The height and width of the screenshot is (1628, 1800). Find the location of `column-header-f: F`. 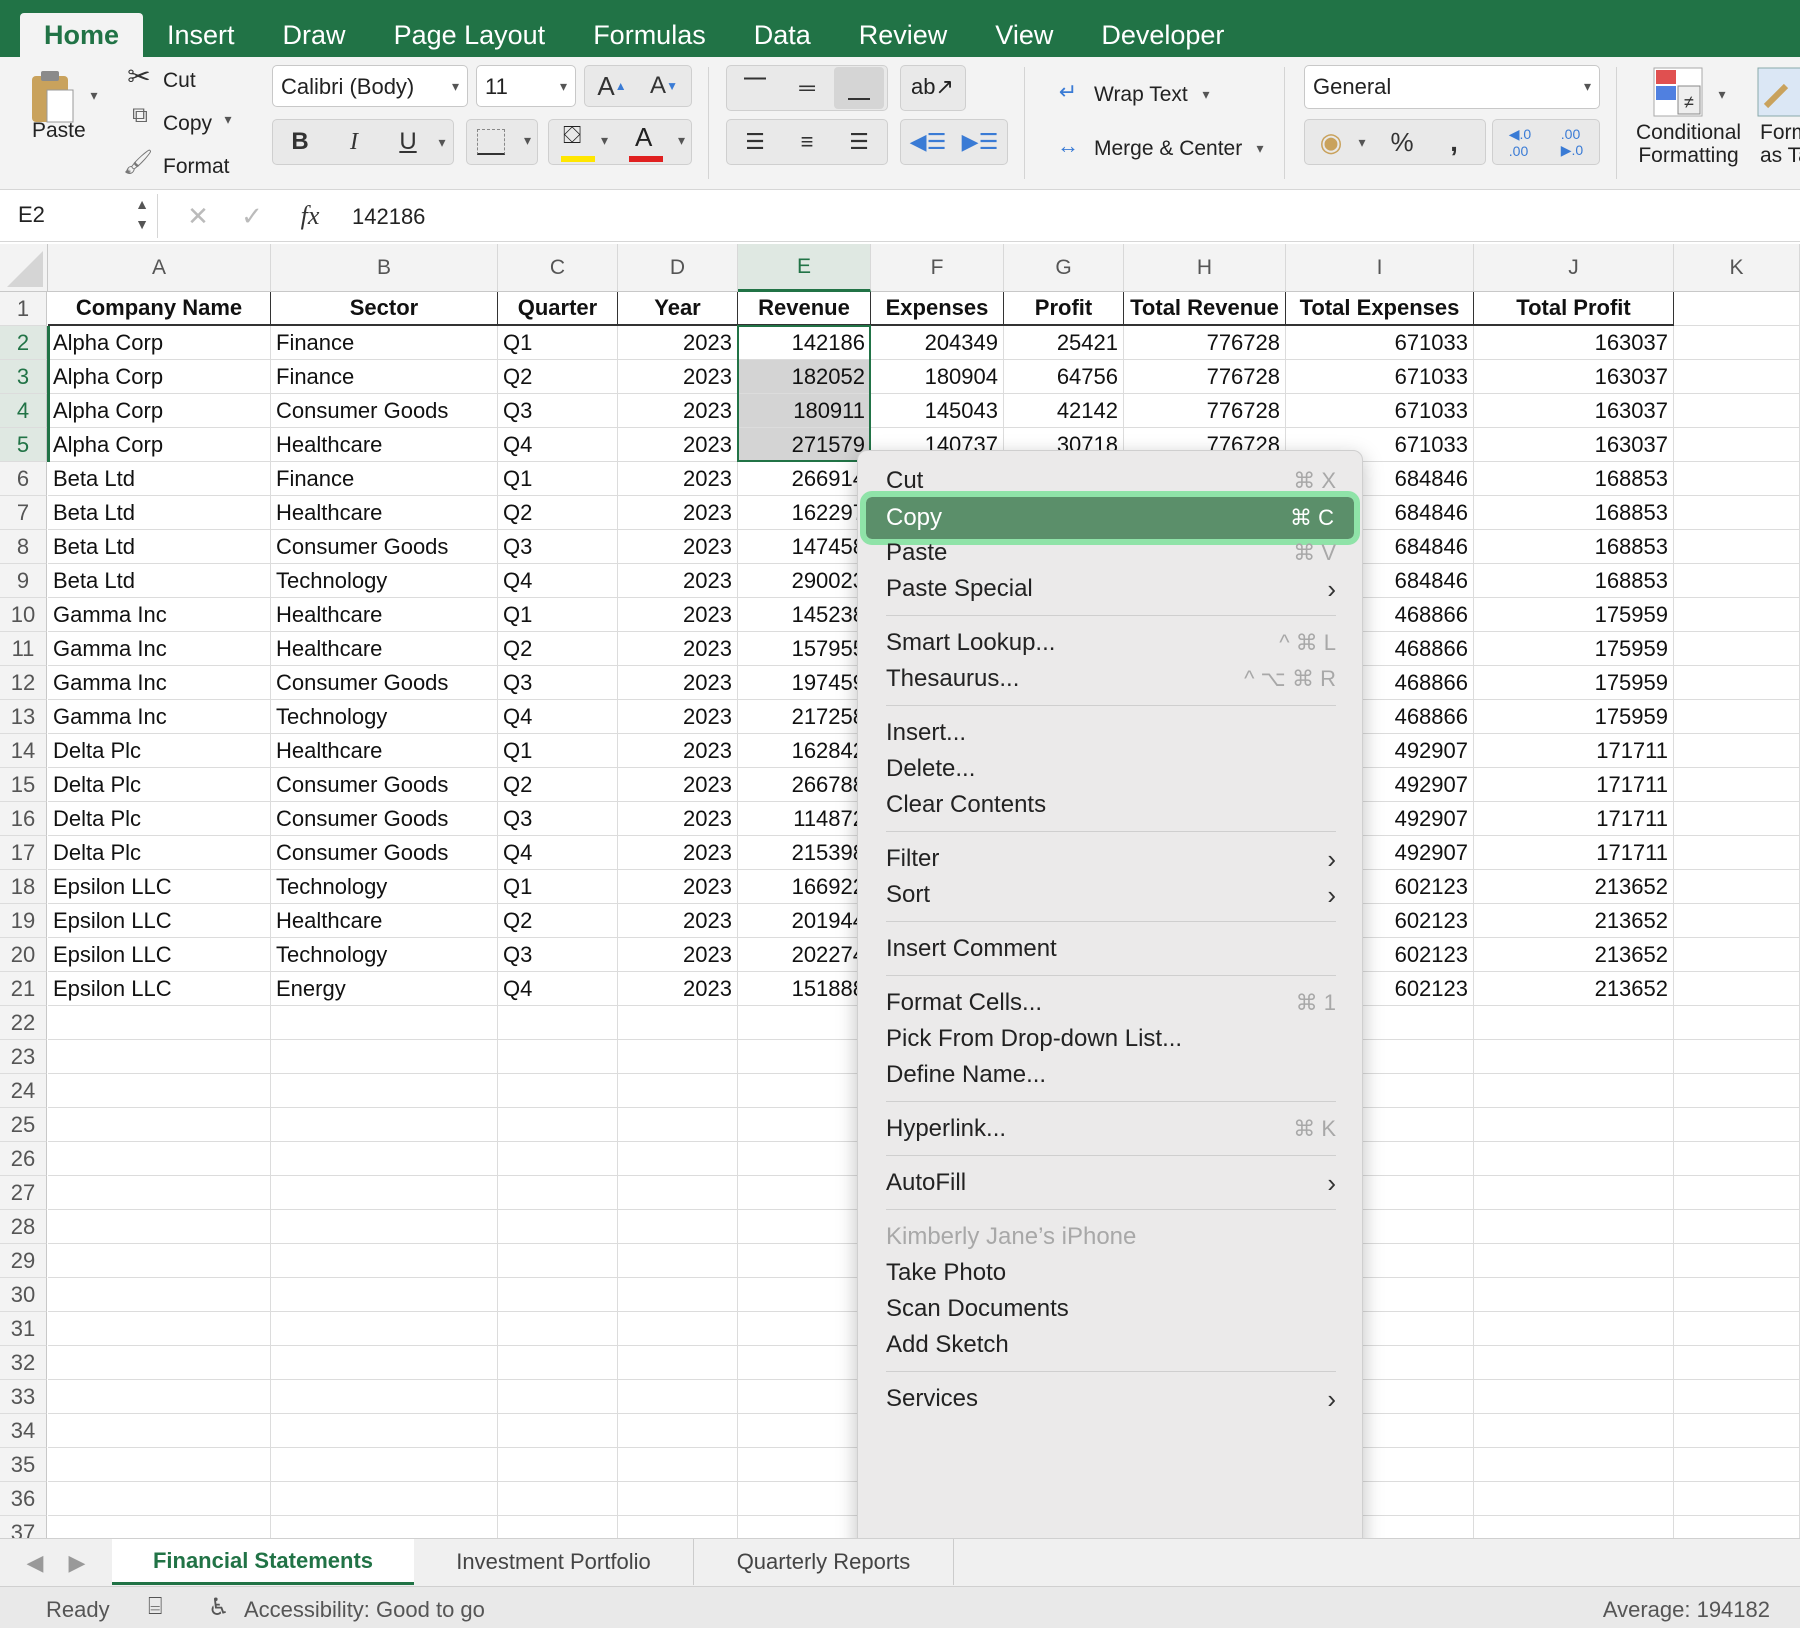

column-header-f: F is located at coordinates (937, 268).